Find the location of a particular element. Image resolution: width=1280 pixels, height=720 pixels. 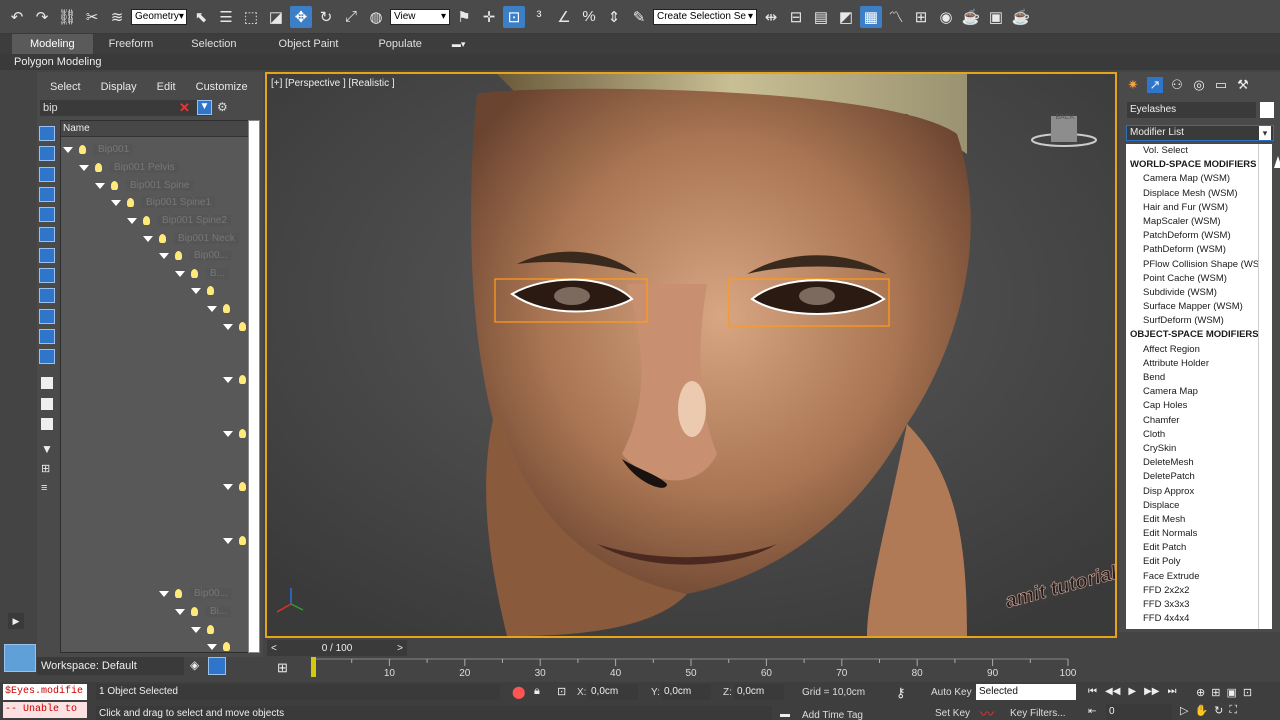

display-containers-icon is located at coordinates (47, 316).